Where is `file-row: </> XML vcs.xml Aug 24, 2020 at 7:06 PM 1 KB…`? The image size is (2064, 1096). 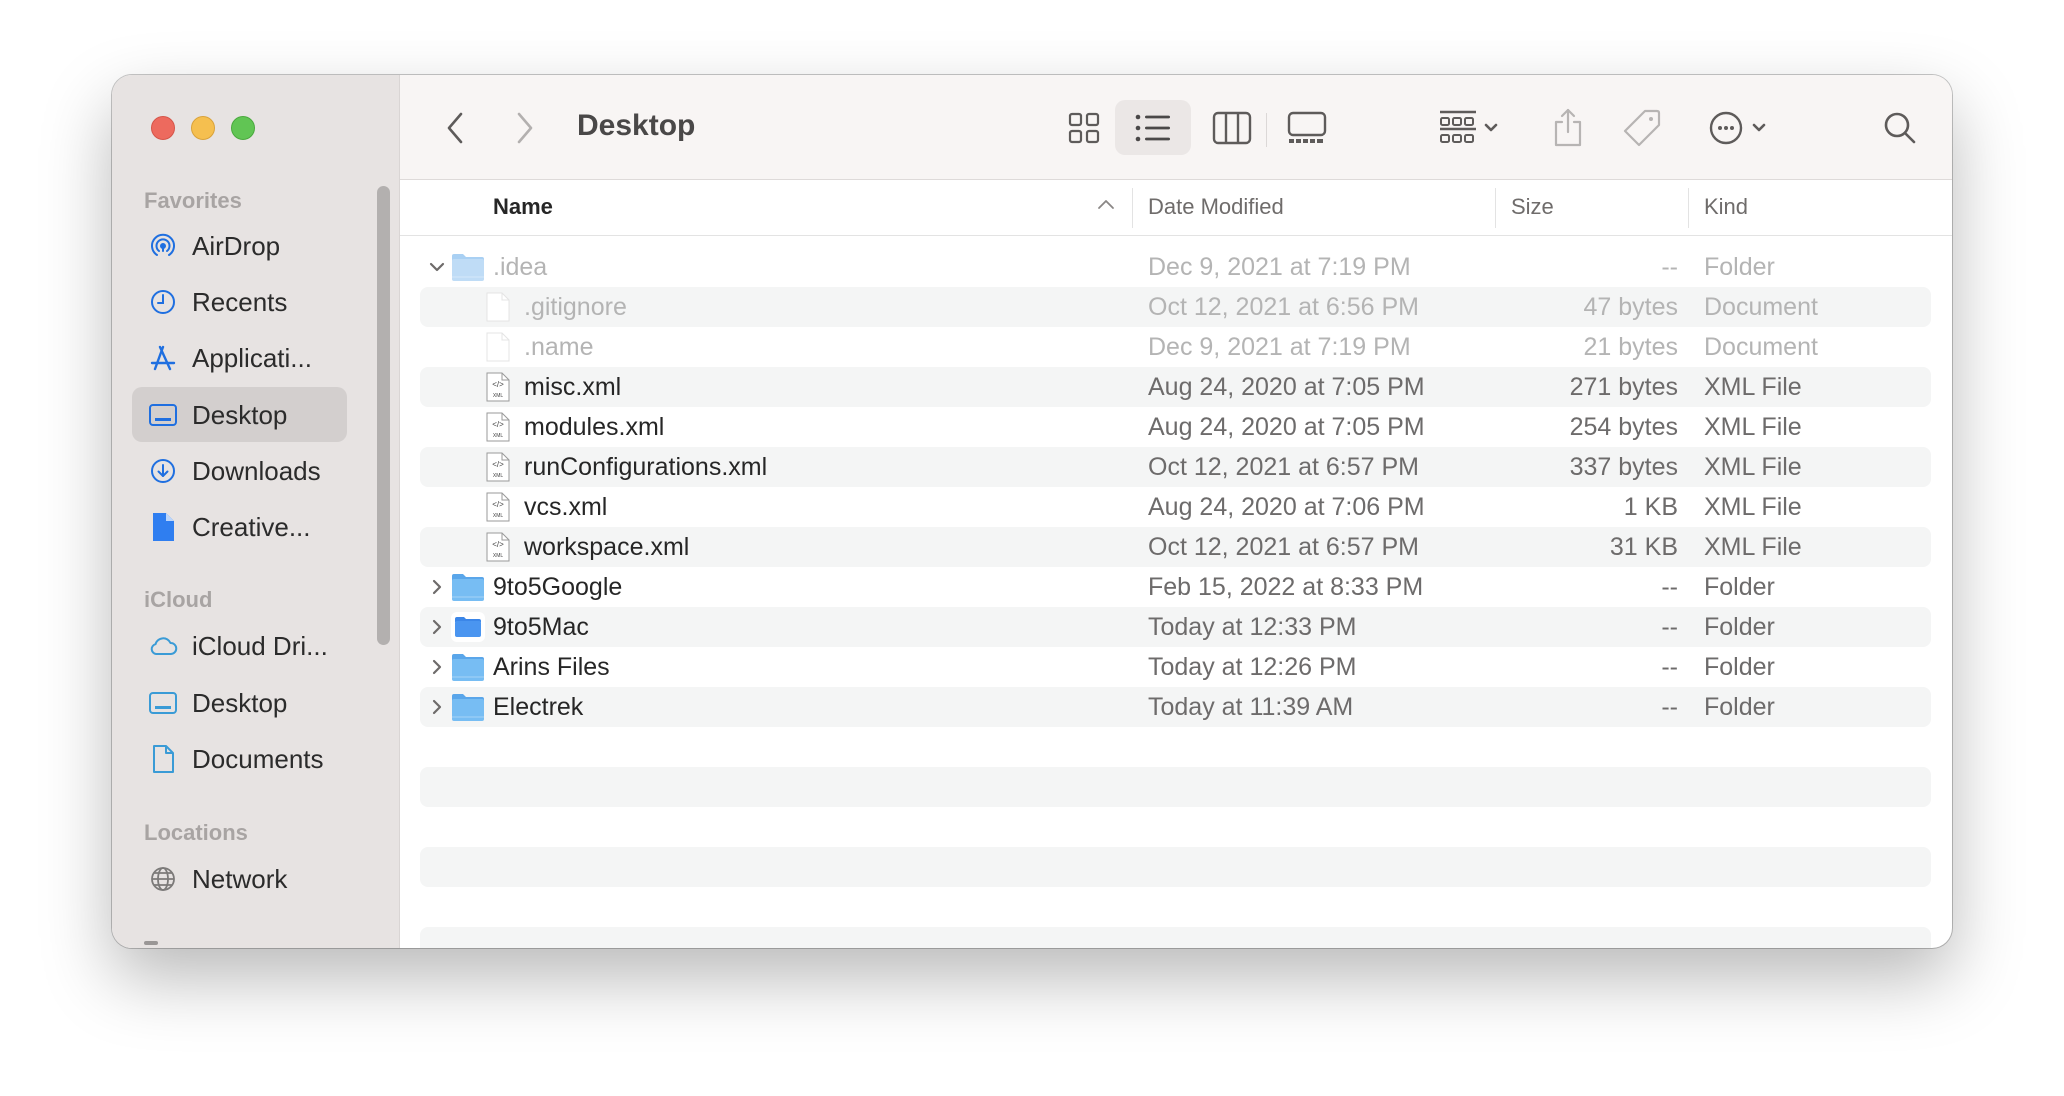 file-row: </> XML vcs.xml Aug 24, 2020 at 7:06 PM 1 KB… is located at coordinates (1175, 507).